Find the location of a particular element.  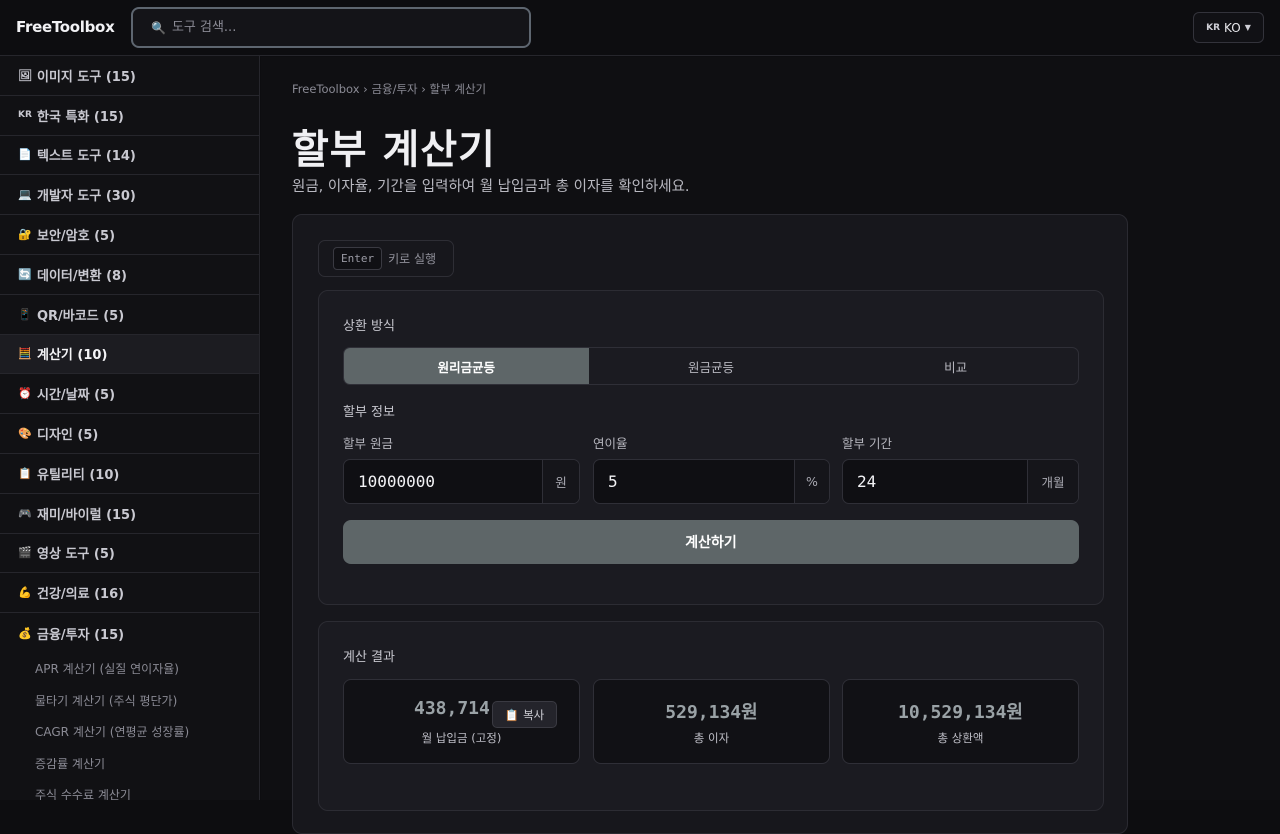

sidebar-item-utility: 📋 유틸리티 (10) is located at coordinates (129, 474).